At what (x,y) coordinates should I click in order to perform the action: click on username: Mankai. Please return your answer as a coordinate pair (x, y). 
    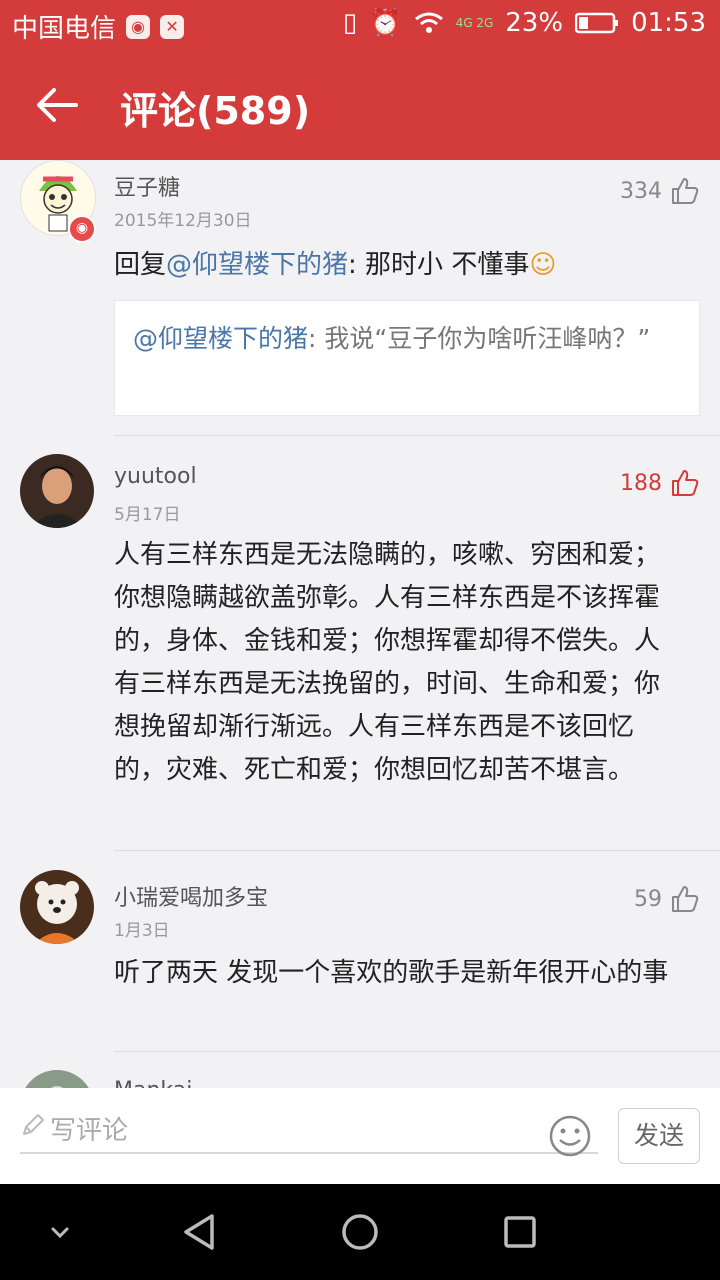
    Looking at the image, I should click on (153, 1083).